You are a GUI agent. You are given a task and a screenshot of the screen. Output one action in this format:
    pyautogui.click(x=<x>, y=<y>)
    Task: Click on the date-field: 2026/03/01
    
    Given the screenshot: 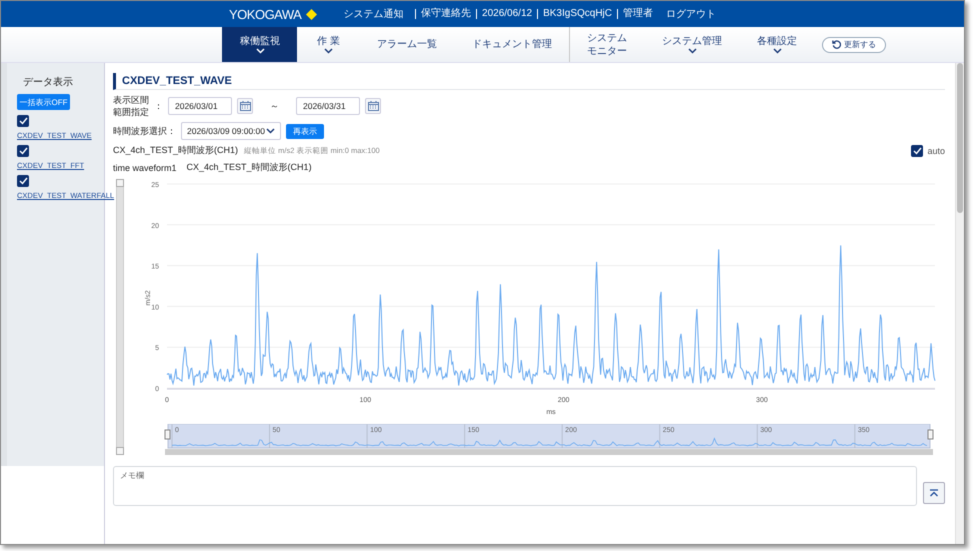 What is the action you would take?
    pyautogui.click(x=200, y=106)
    